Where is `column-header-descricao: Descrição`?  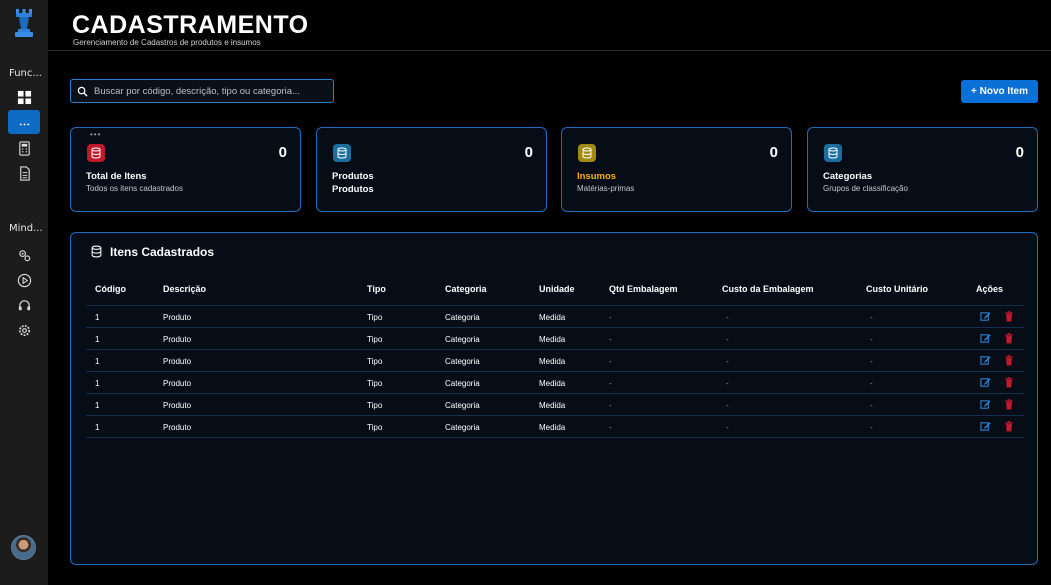
column-header-descricao: Descrição is located at coordinates (184, 289).